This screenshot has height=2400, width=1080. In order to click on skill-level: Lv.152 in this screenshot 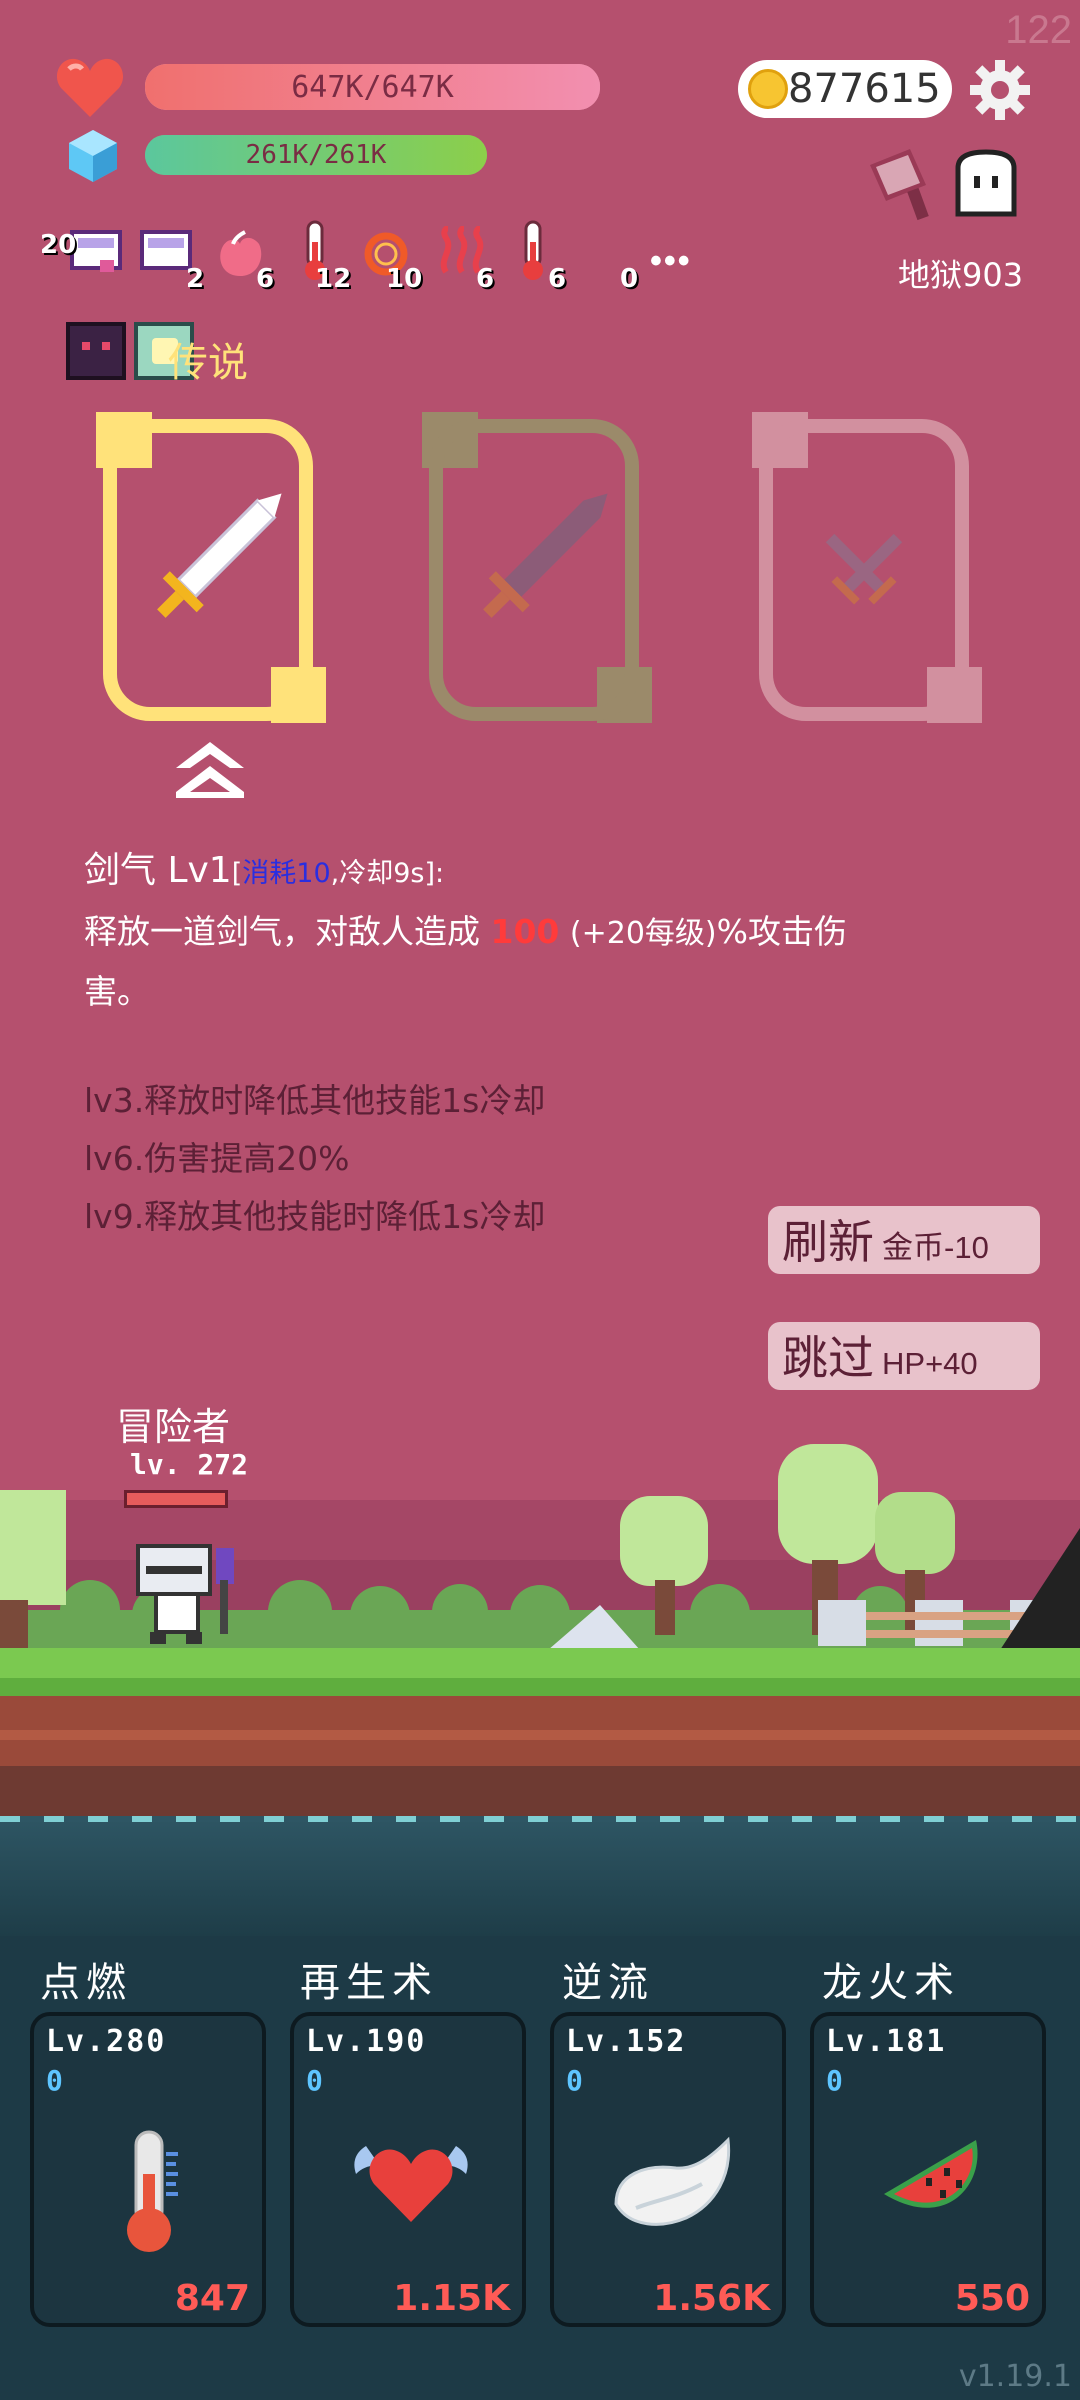, I will do `click(626, 2041)`.